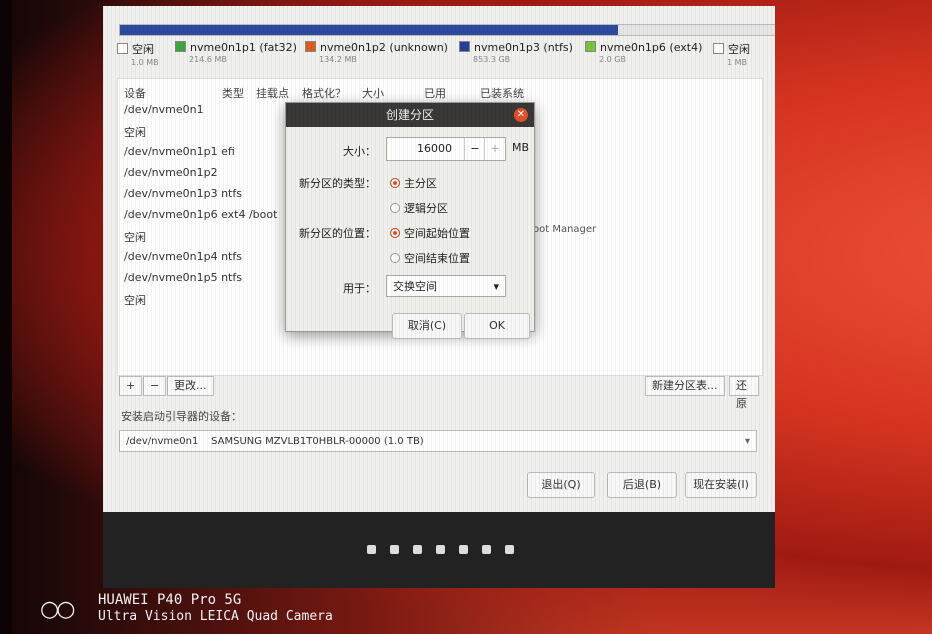  What do you see at coordinates (427, 326) in the screenshot?
I see `cancel-button: 取消(C)` at bounding box center [427, 326].